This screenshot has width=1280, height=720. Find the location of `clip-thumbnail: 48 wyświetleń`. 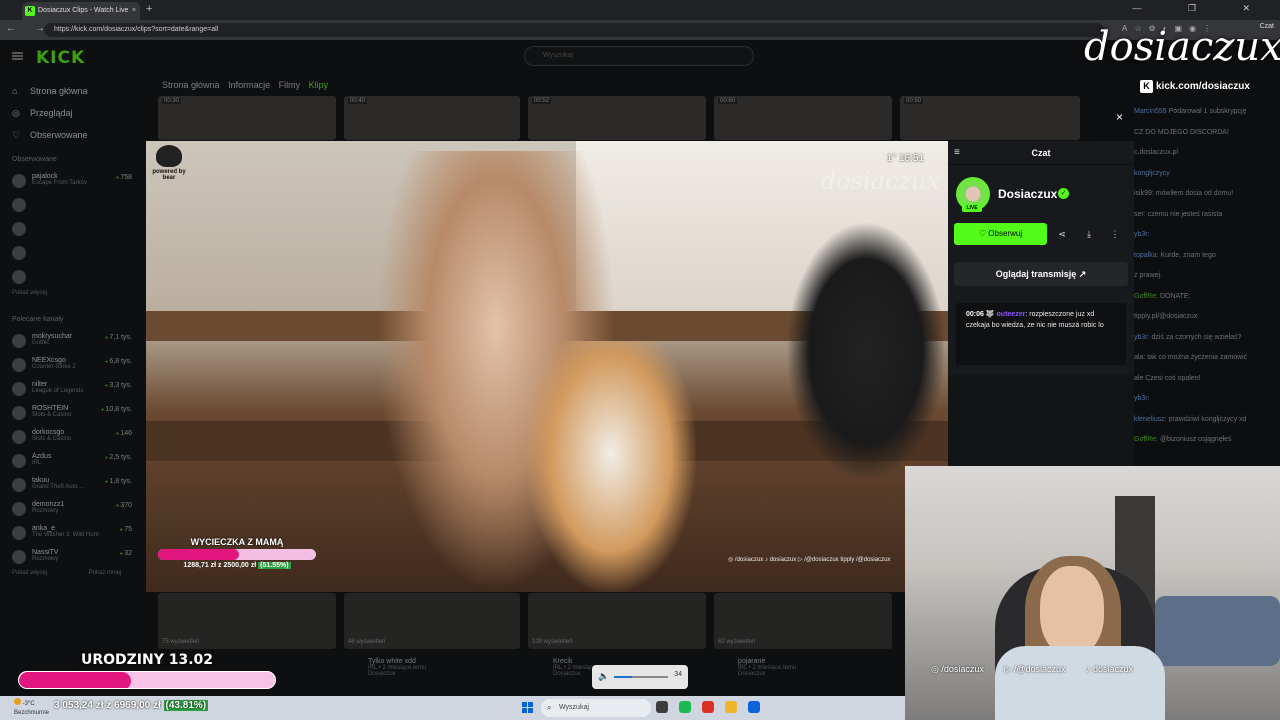

clip-thumbnail: 48 wyświetleń is located at coordinates (432, 621).